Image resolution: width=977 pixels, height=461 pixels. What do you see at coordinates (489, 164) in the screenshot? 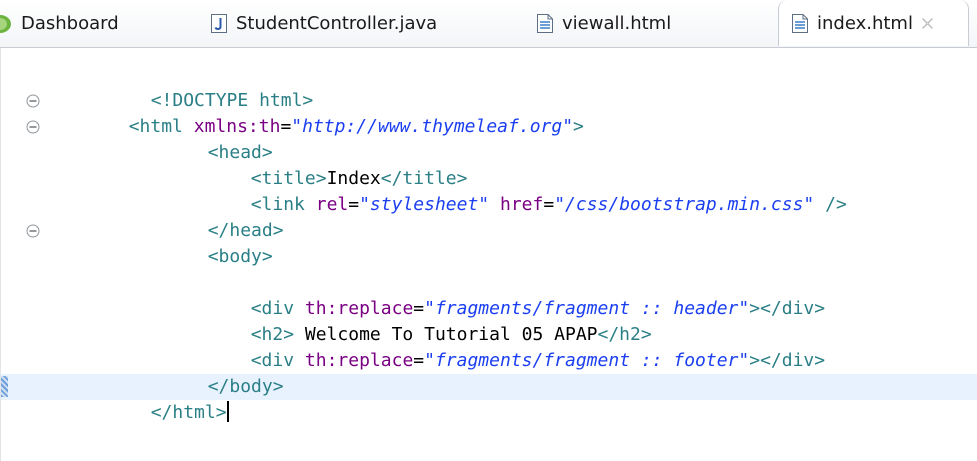
I see `code-line-4: <title>Index</title>` at bounding box center [489, 164].